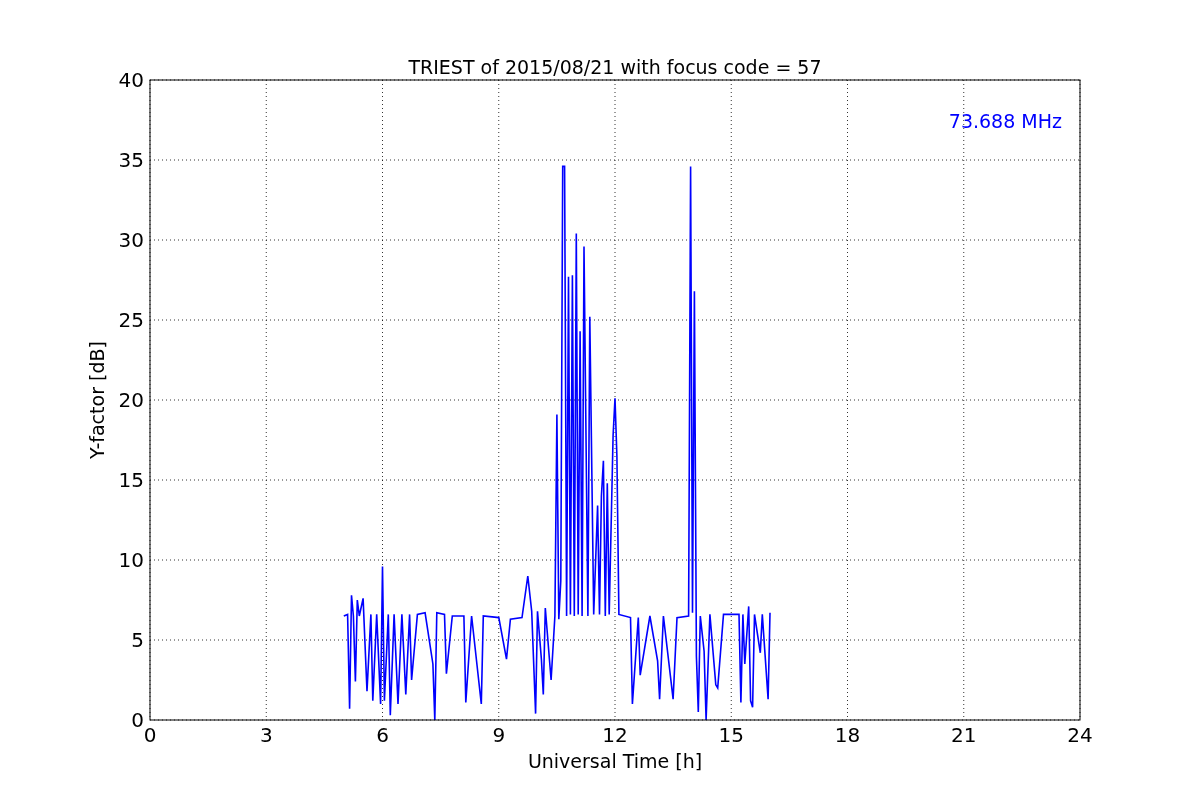 The image size is (1200, 800). What do you see at coordinates (131, 320) in the screenshot?
I see `y-tick-label: 25` at bounding box center [131, 320].